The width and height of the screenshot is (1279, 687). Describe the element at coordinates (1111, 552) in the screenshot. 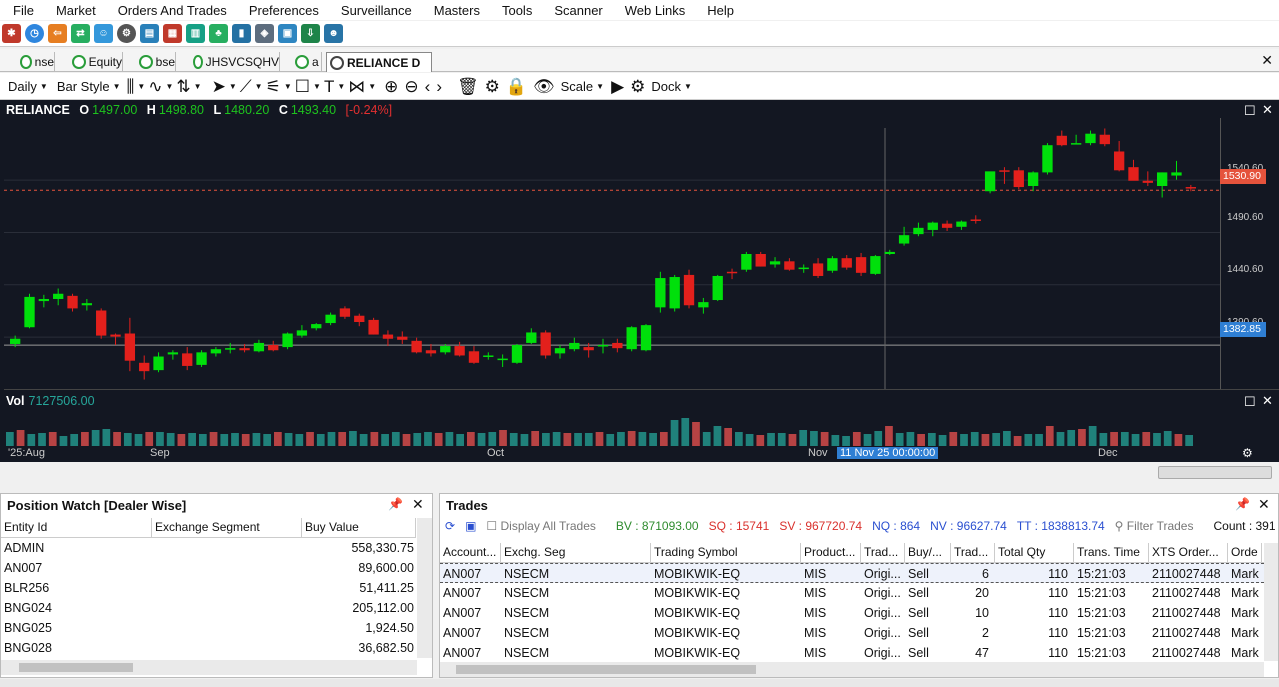

I see `col-header: Trans. Time` at that location.